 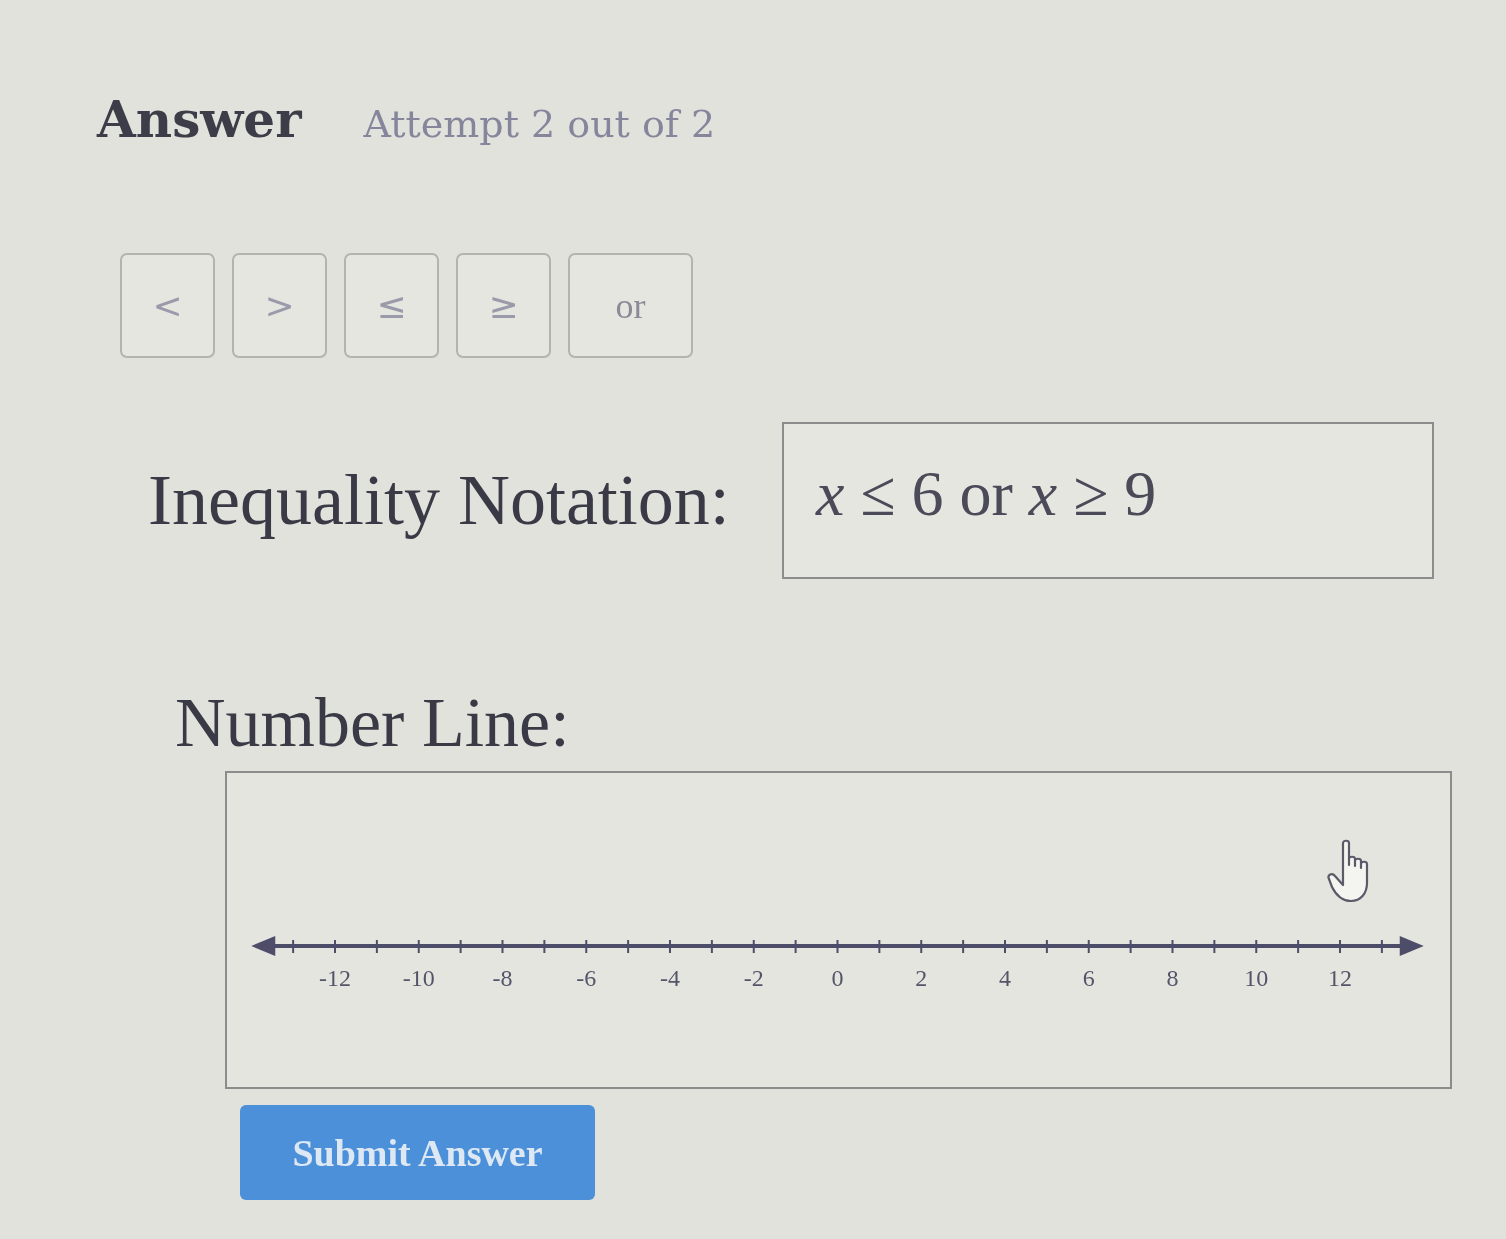 I want to click on tick-label: 8, so click(x=1172, y=978).